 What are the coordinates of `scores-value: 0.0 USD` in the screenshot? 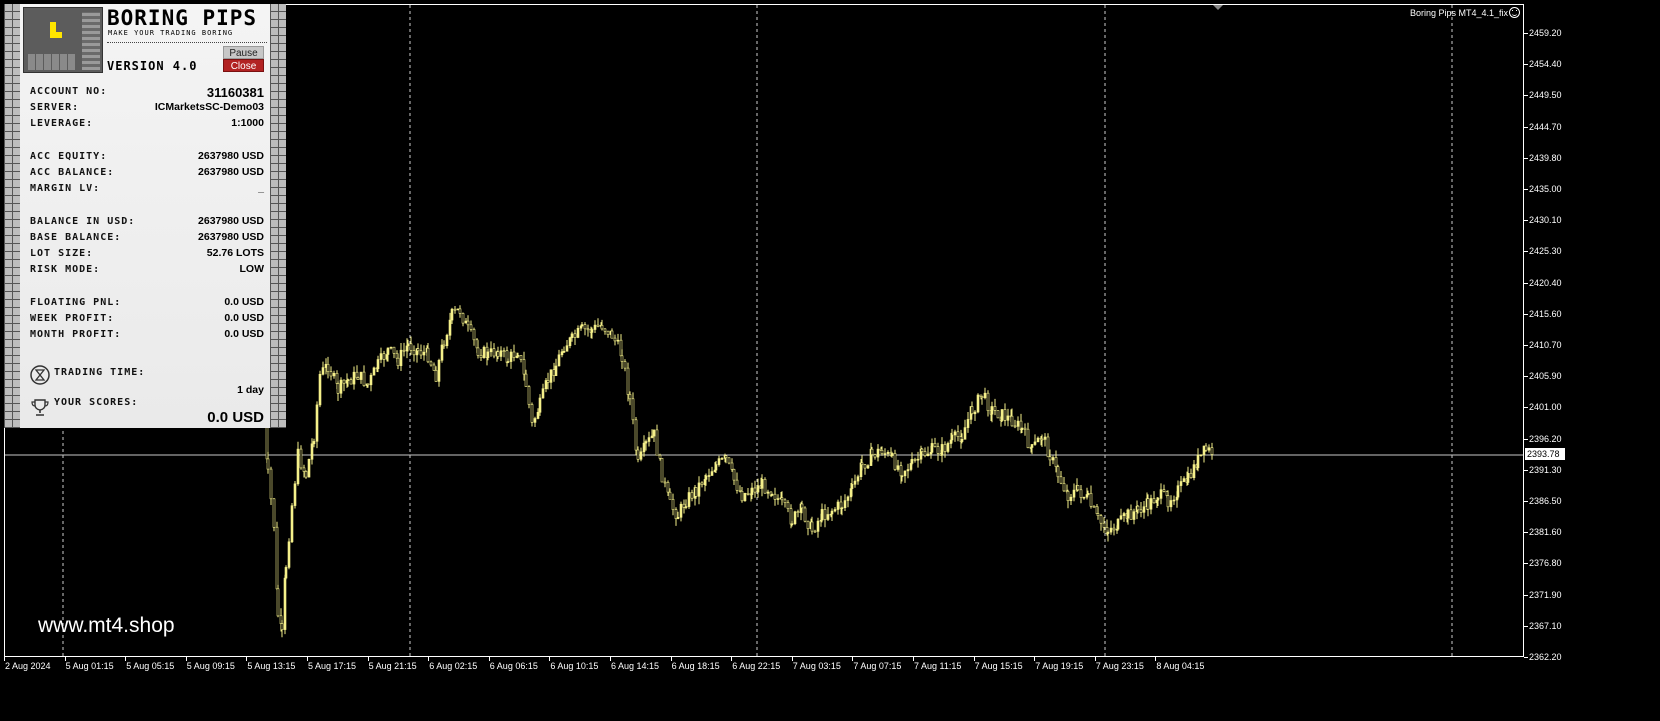 It's located at (235, 417).